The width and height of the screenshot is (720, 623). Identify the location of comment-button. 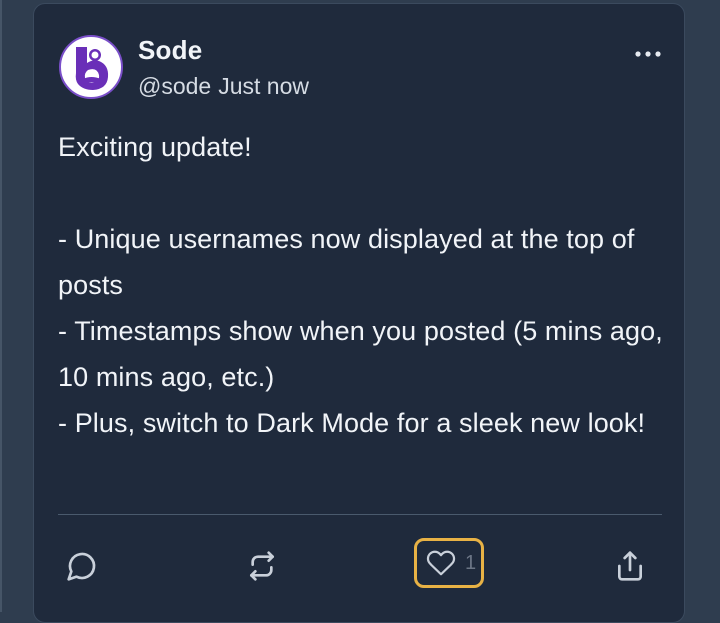
(82, 566).